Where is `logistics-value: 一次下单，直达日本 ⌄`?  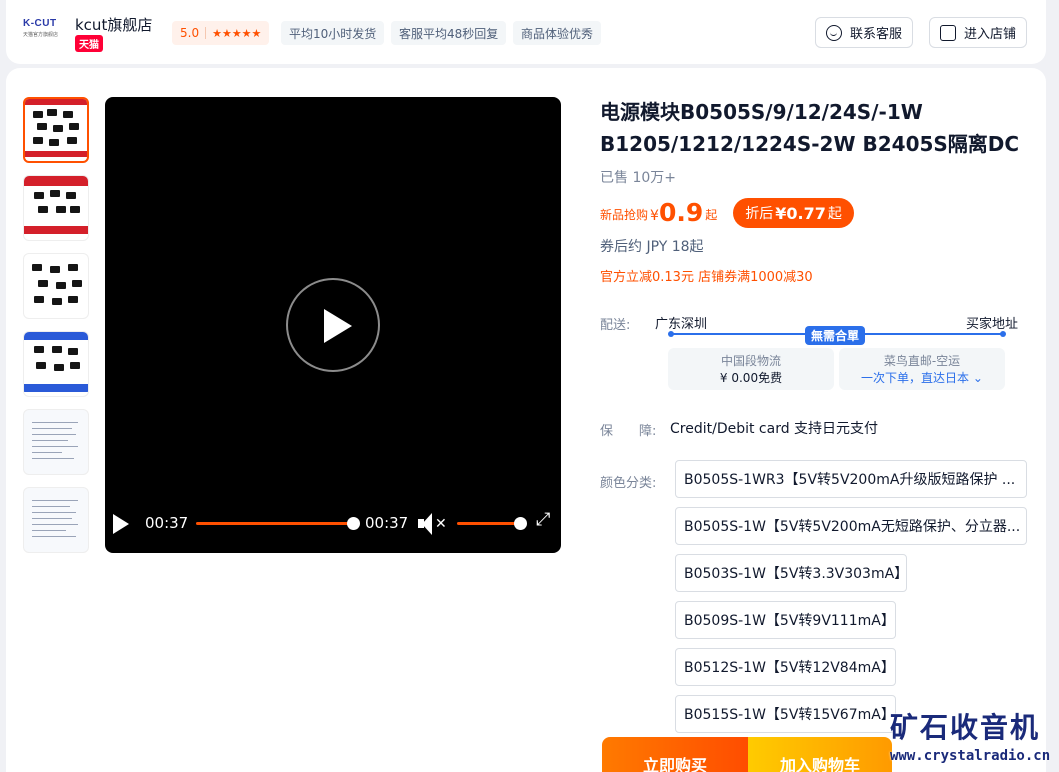
logistics-value: 一次下单，直达日本 ⌄ is located at coordinates (922, 378).